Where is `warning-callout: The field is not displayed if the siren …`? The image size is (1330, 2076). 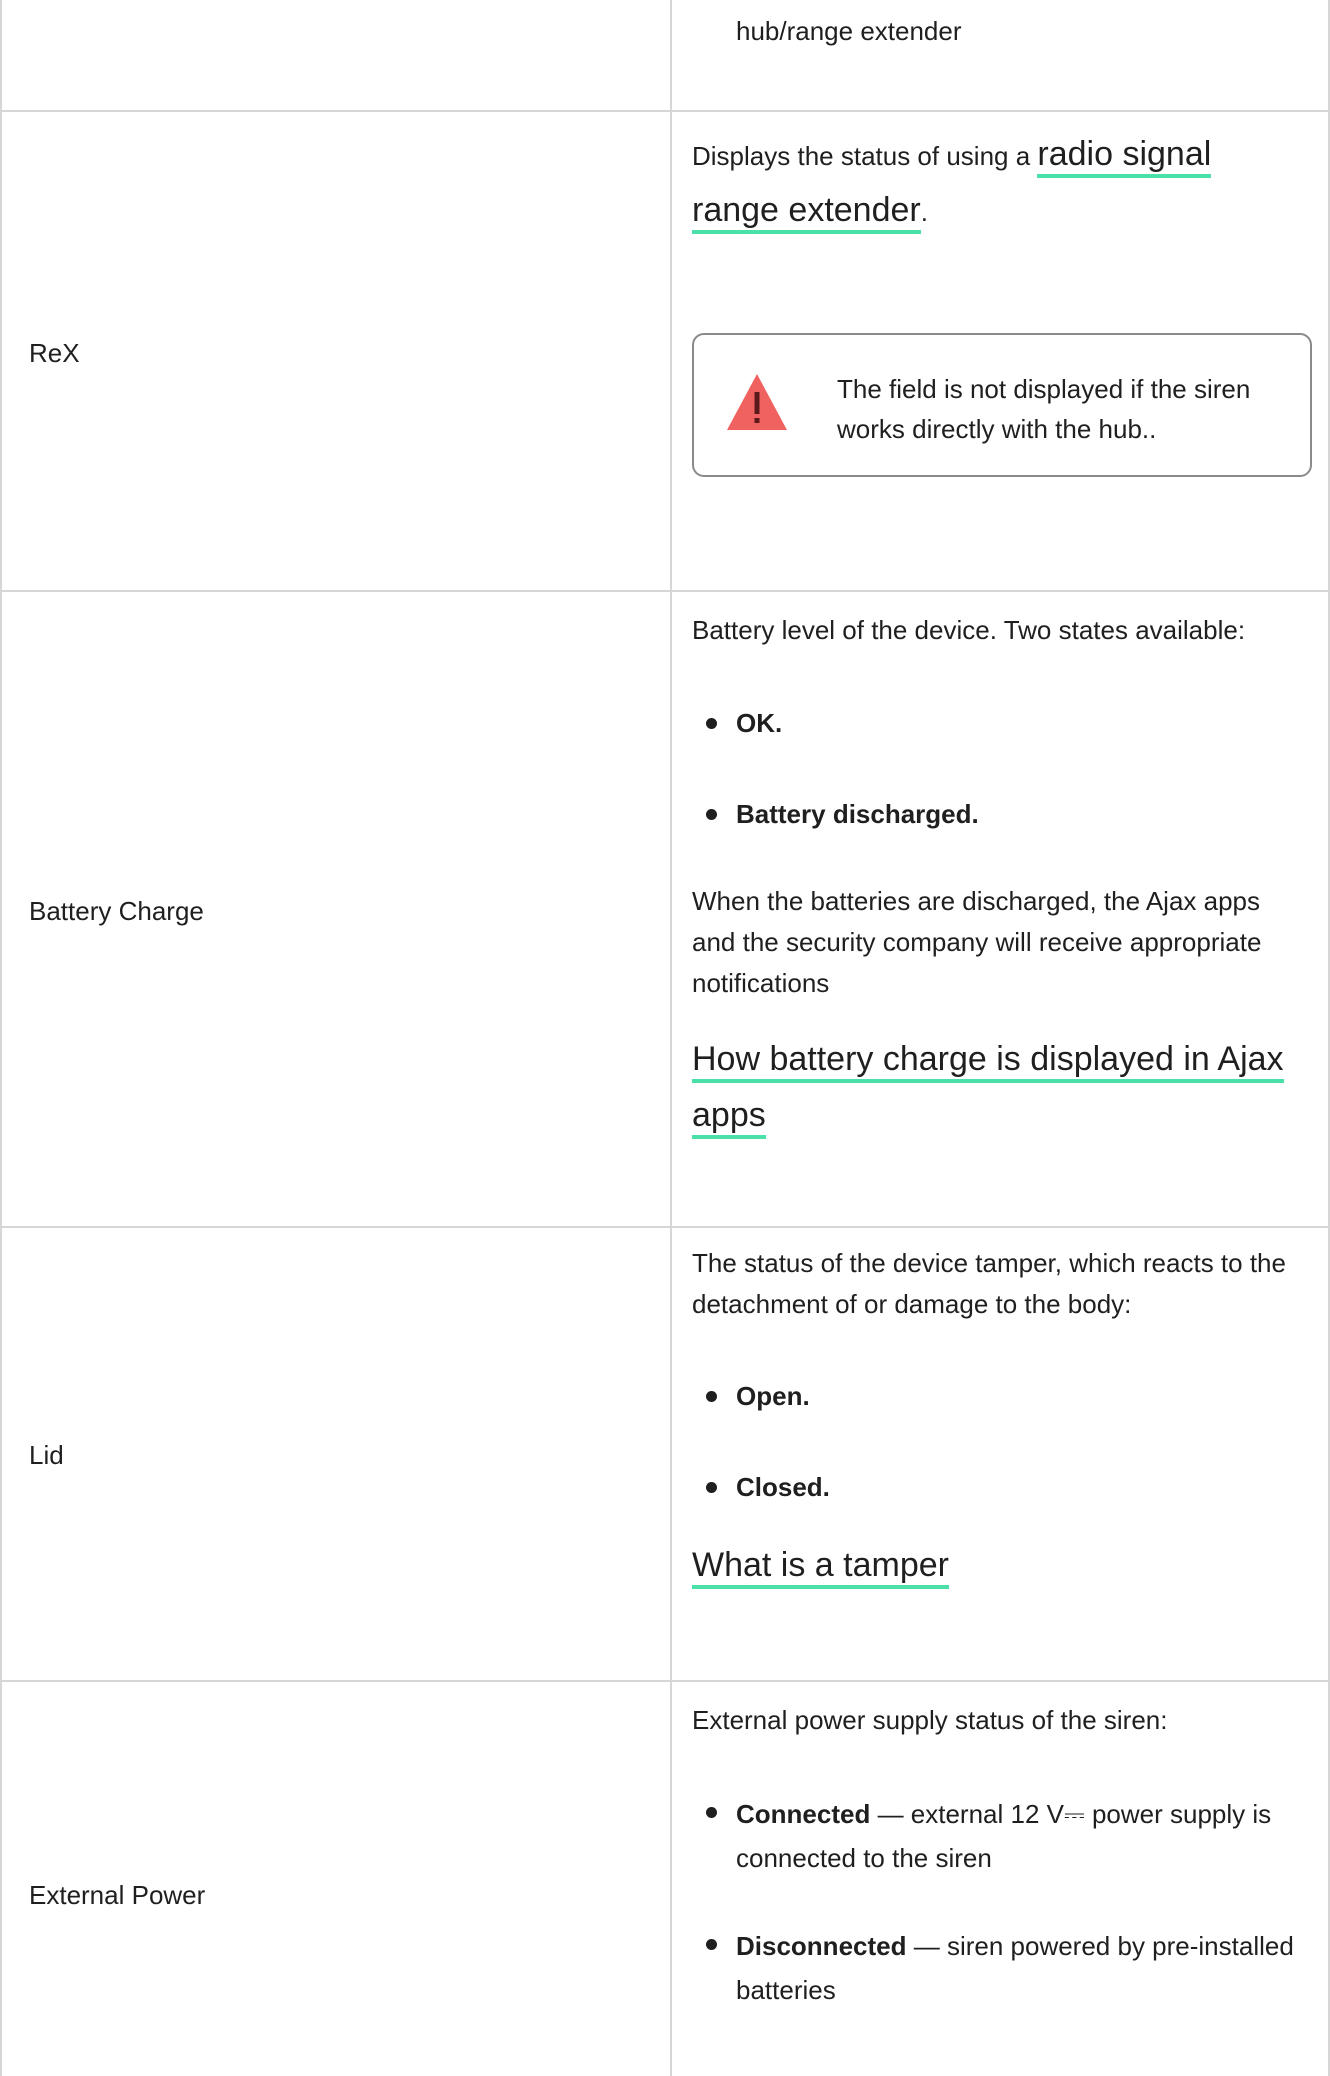 warning-callout: The field is not displayed if the siren … is located at coordinates (1002, 405).